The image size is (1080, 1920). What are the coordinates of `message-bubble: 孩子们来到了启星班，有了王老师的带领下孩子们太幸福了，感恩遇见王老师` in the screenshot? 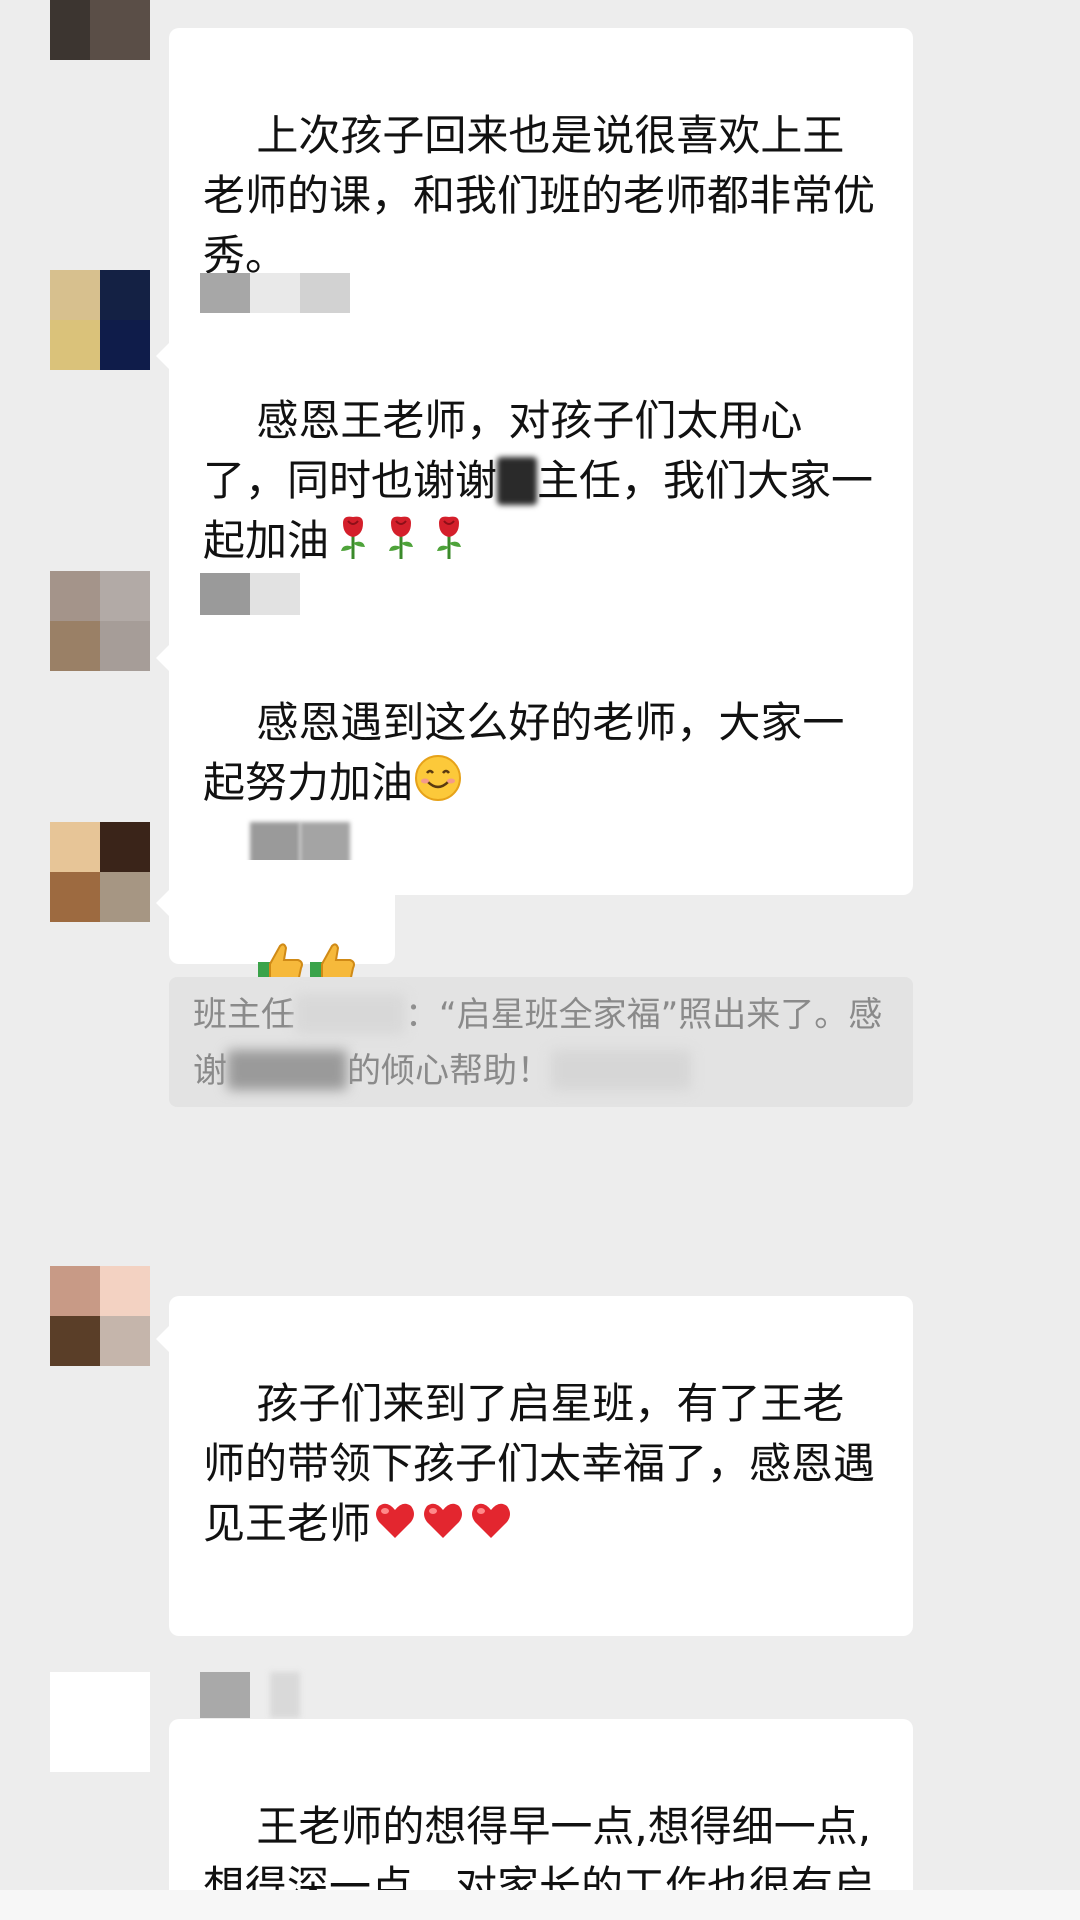 It's located at (534, 1466).